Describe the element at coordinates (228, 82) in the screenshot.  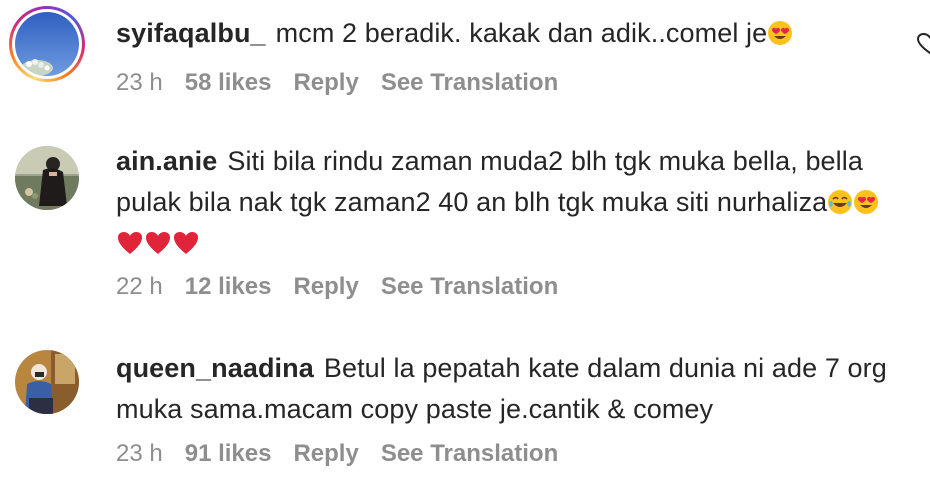
I see `comment-likes: 58 likes` at that location.